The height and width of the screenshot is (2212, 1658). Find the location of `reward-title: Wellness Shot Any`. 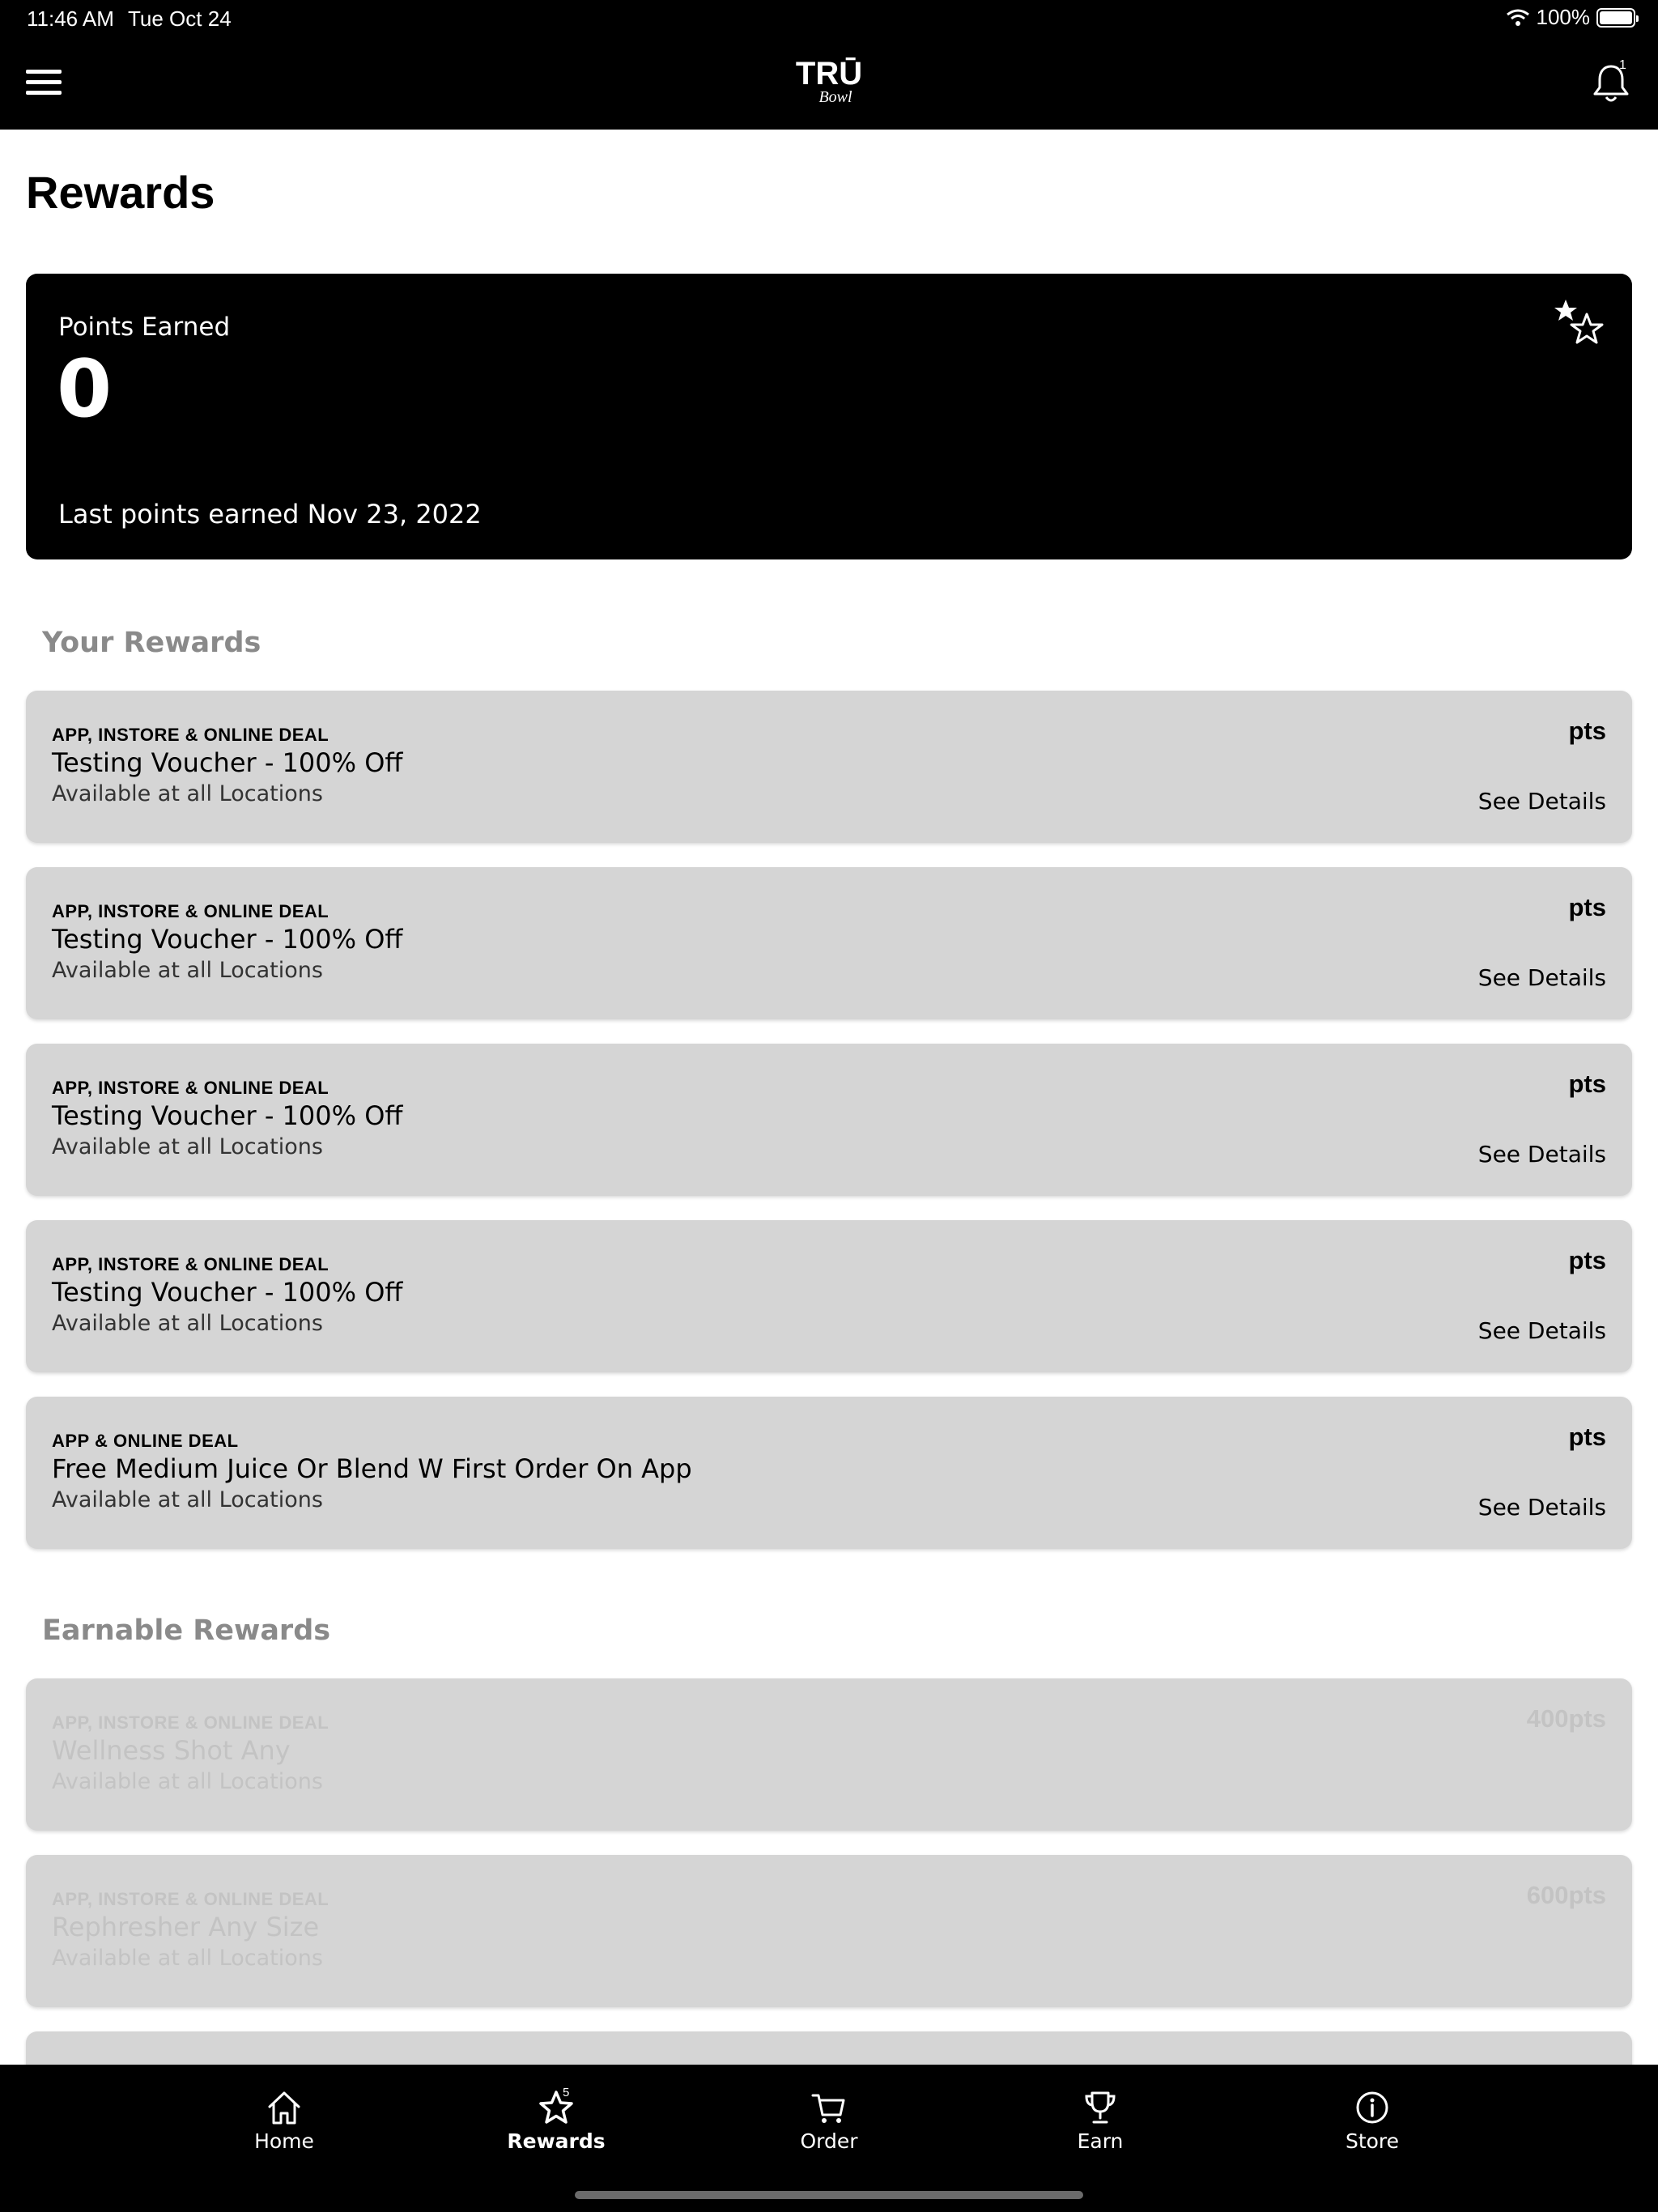

reward-title: Wellness Shot Any is located at coordinates (171, 1750).